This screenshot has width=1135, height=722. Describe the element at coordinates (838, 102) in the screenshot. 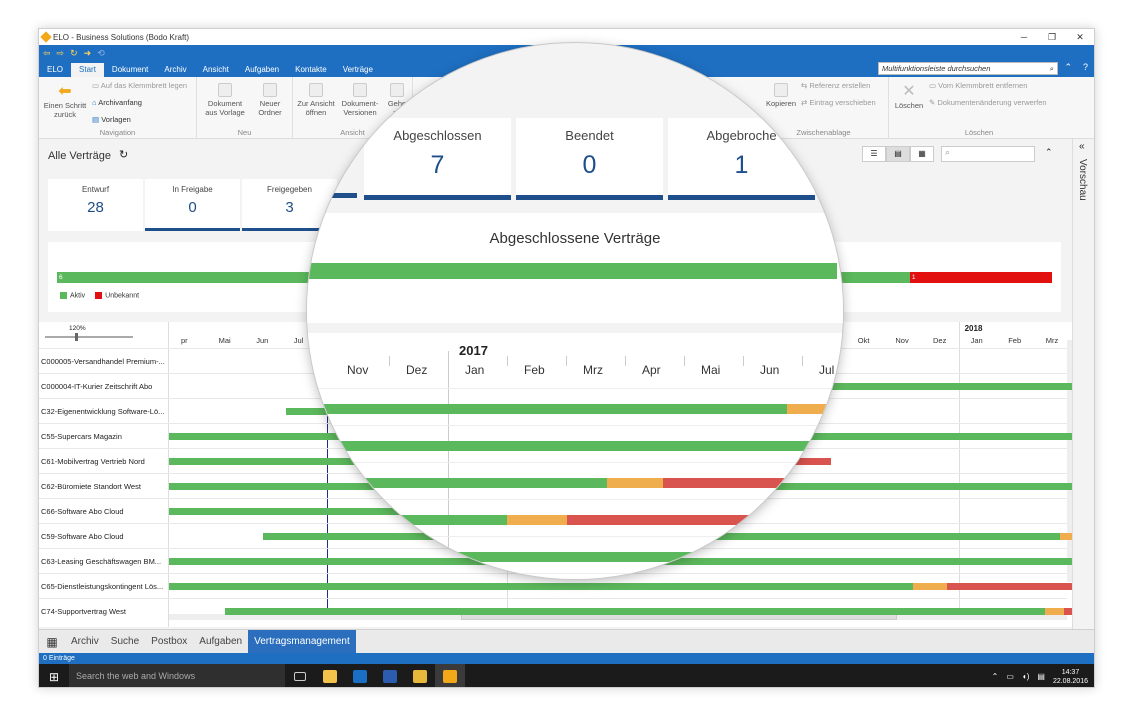

I see `move-entry-item: ⇄ Eintrag verschieben` at that location.